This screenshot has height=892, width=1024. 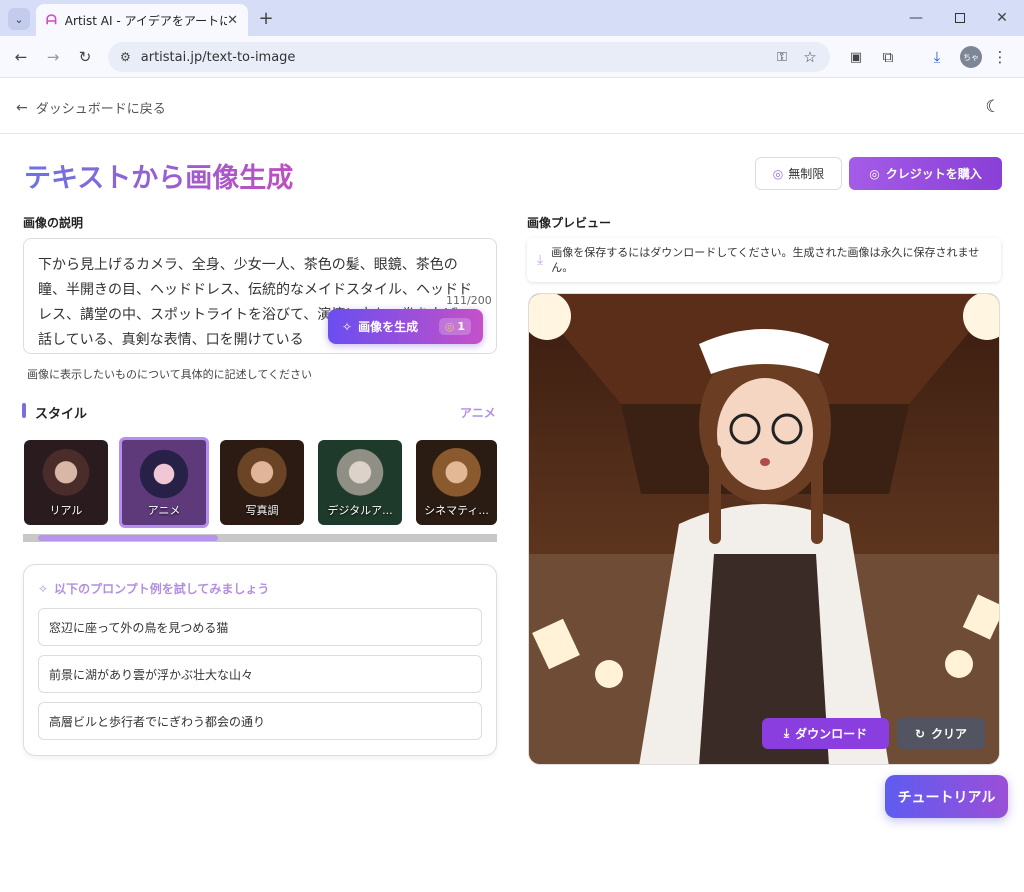 I want to click on download-label: ダウンロード, so click(x=831, y=734).